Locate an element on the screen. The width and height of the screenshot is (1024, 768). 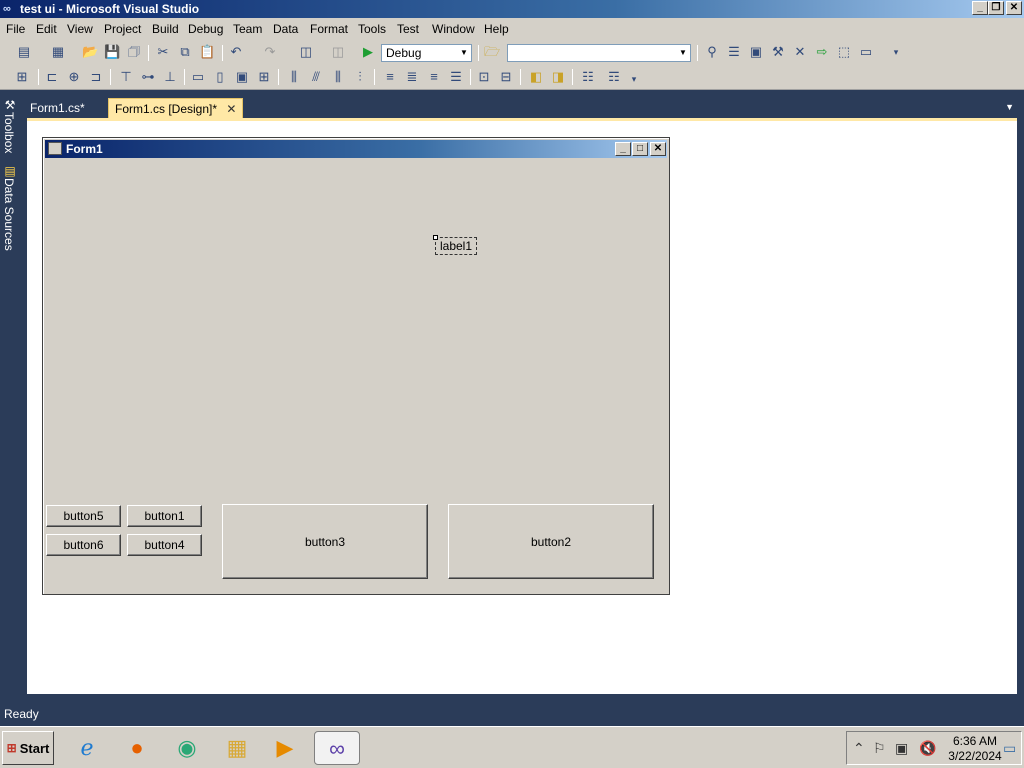
menu-file: File is located at coordinates (15, 29).